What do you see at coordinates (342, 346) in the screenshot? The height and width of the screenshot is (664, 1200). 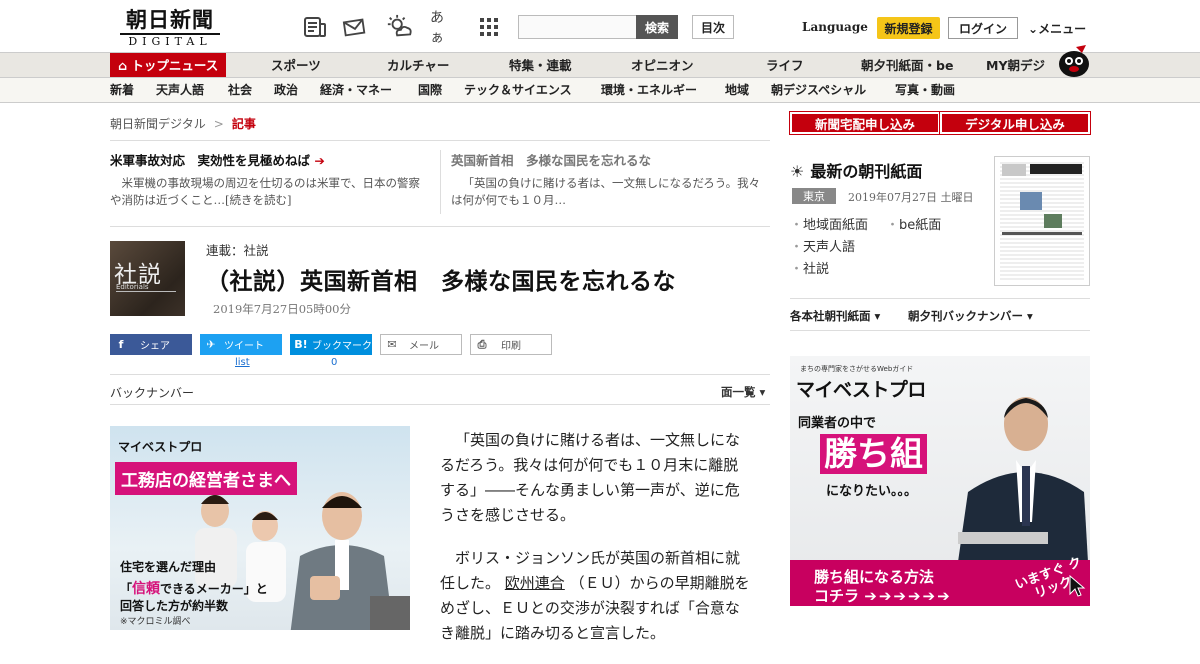 I see `hatena-label: ブックマーク` at bounding box center [342, 346].